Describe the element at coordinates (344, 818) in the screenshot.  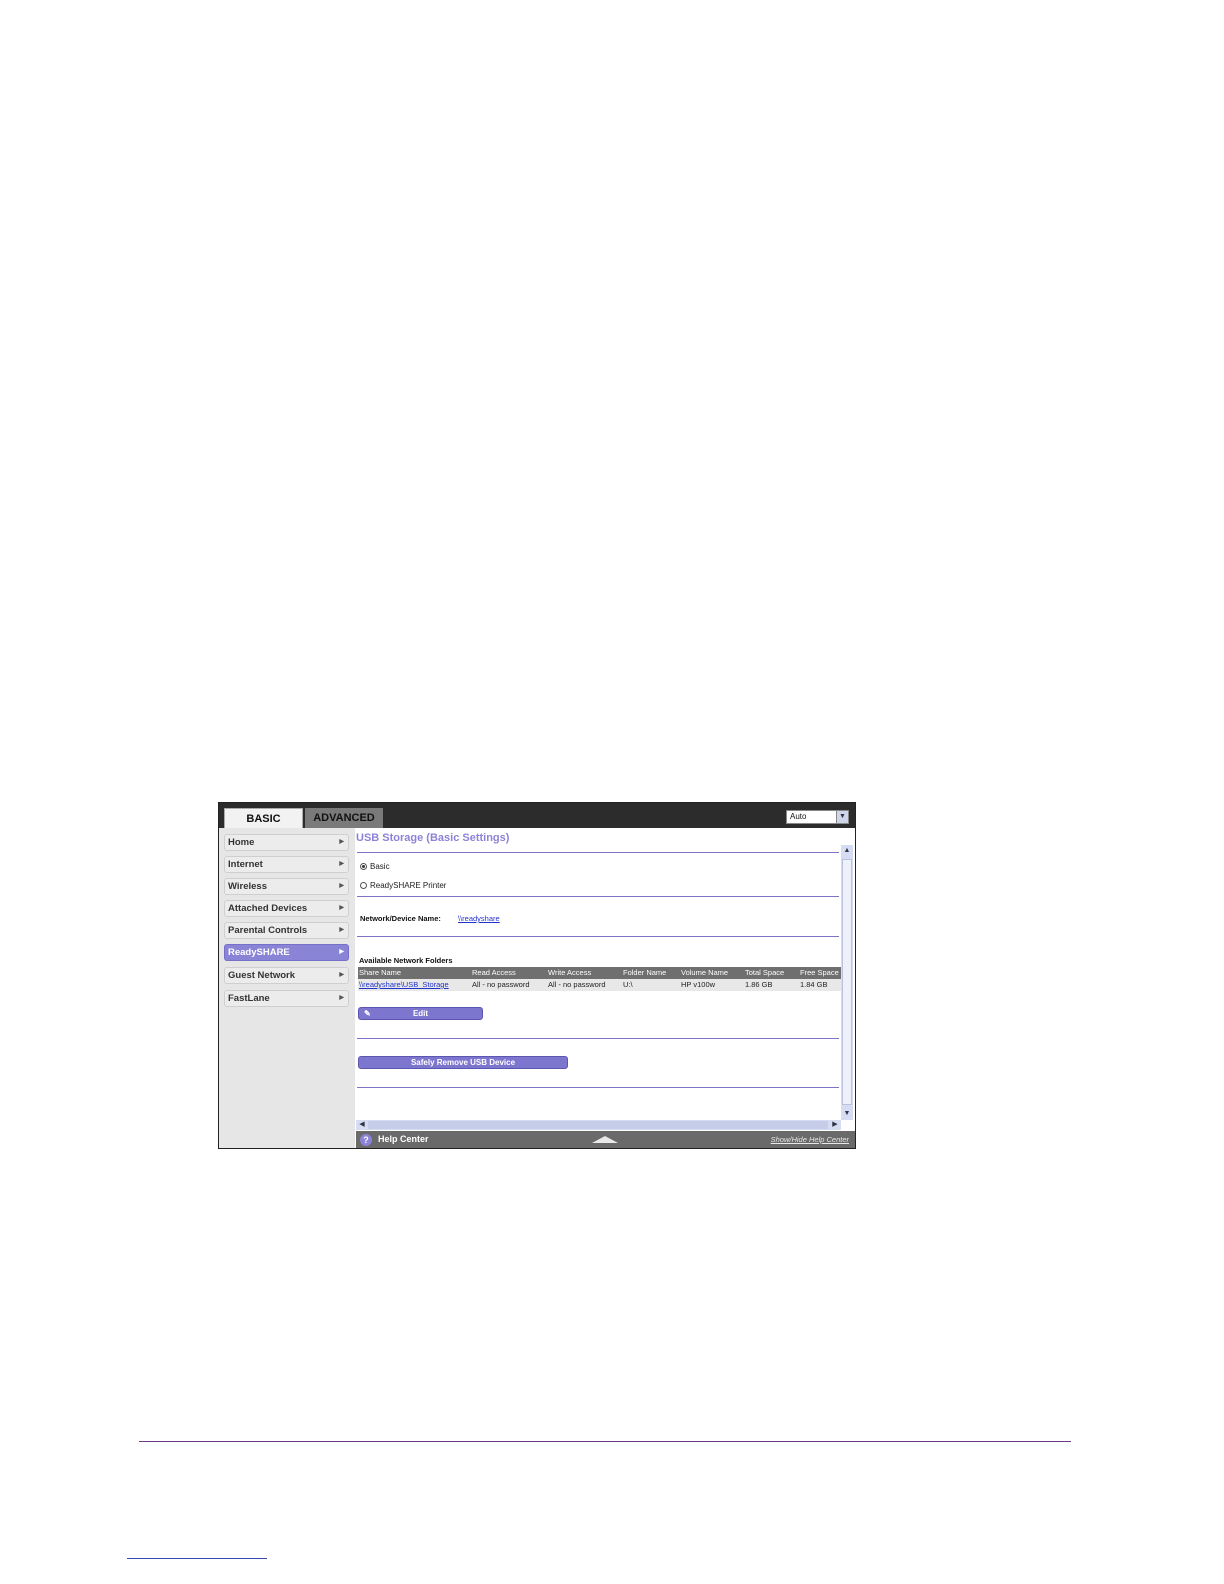
I see `tab-advanced: ADVANCED` at that location.